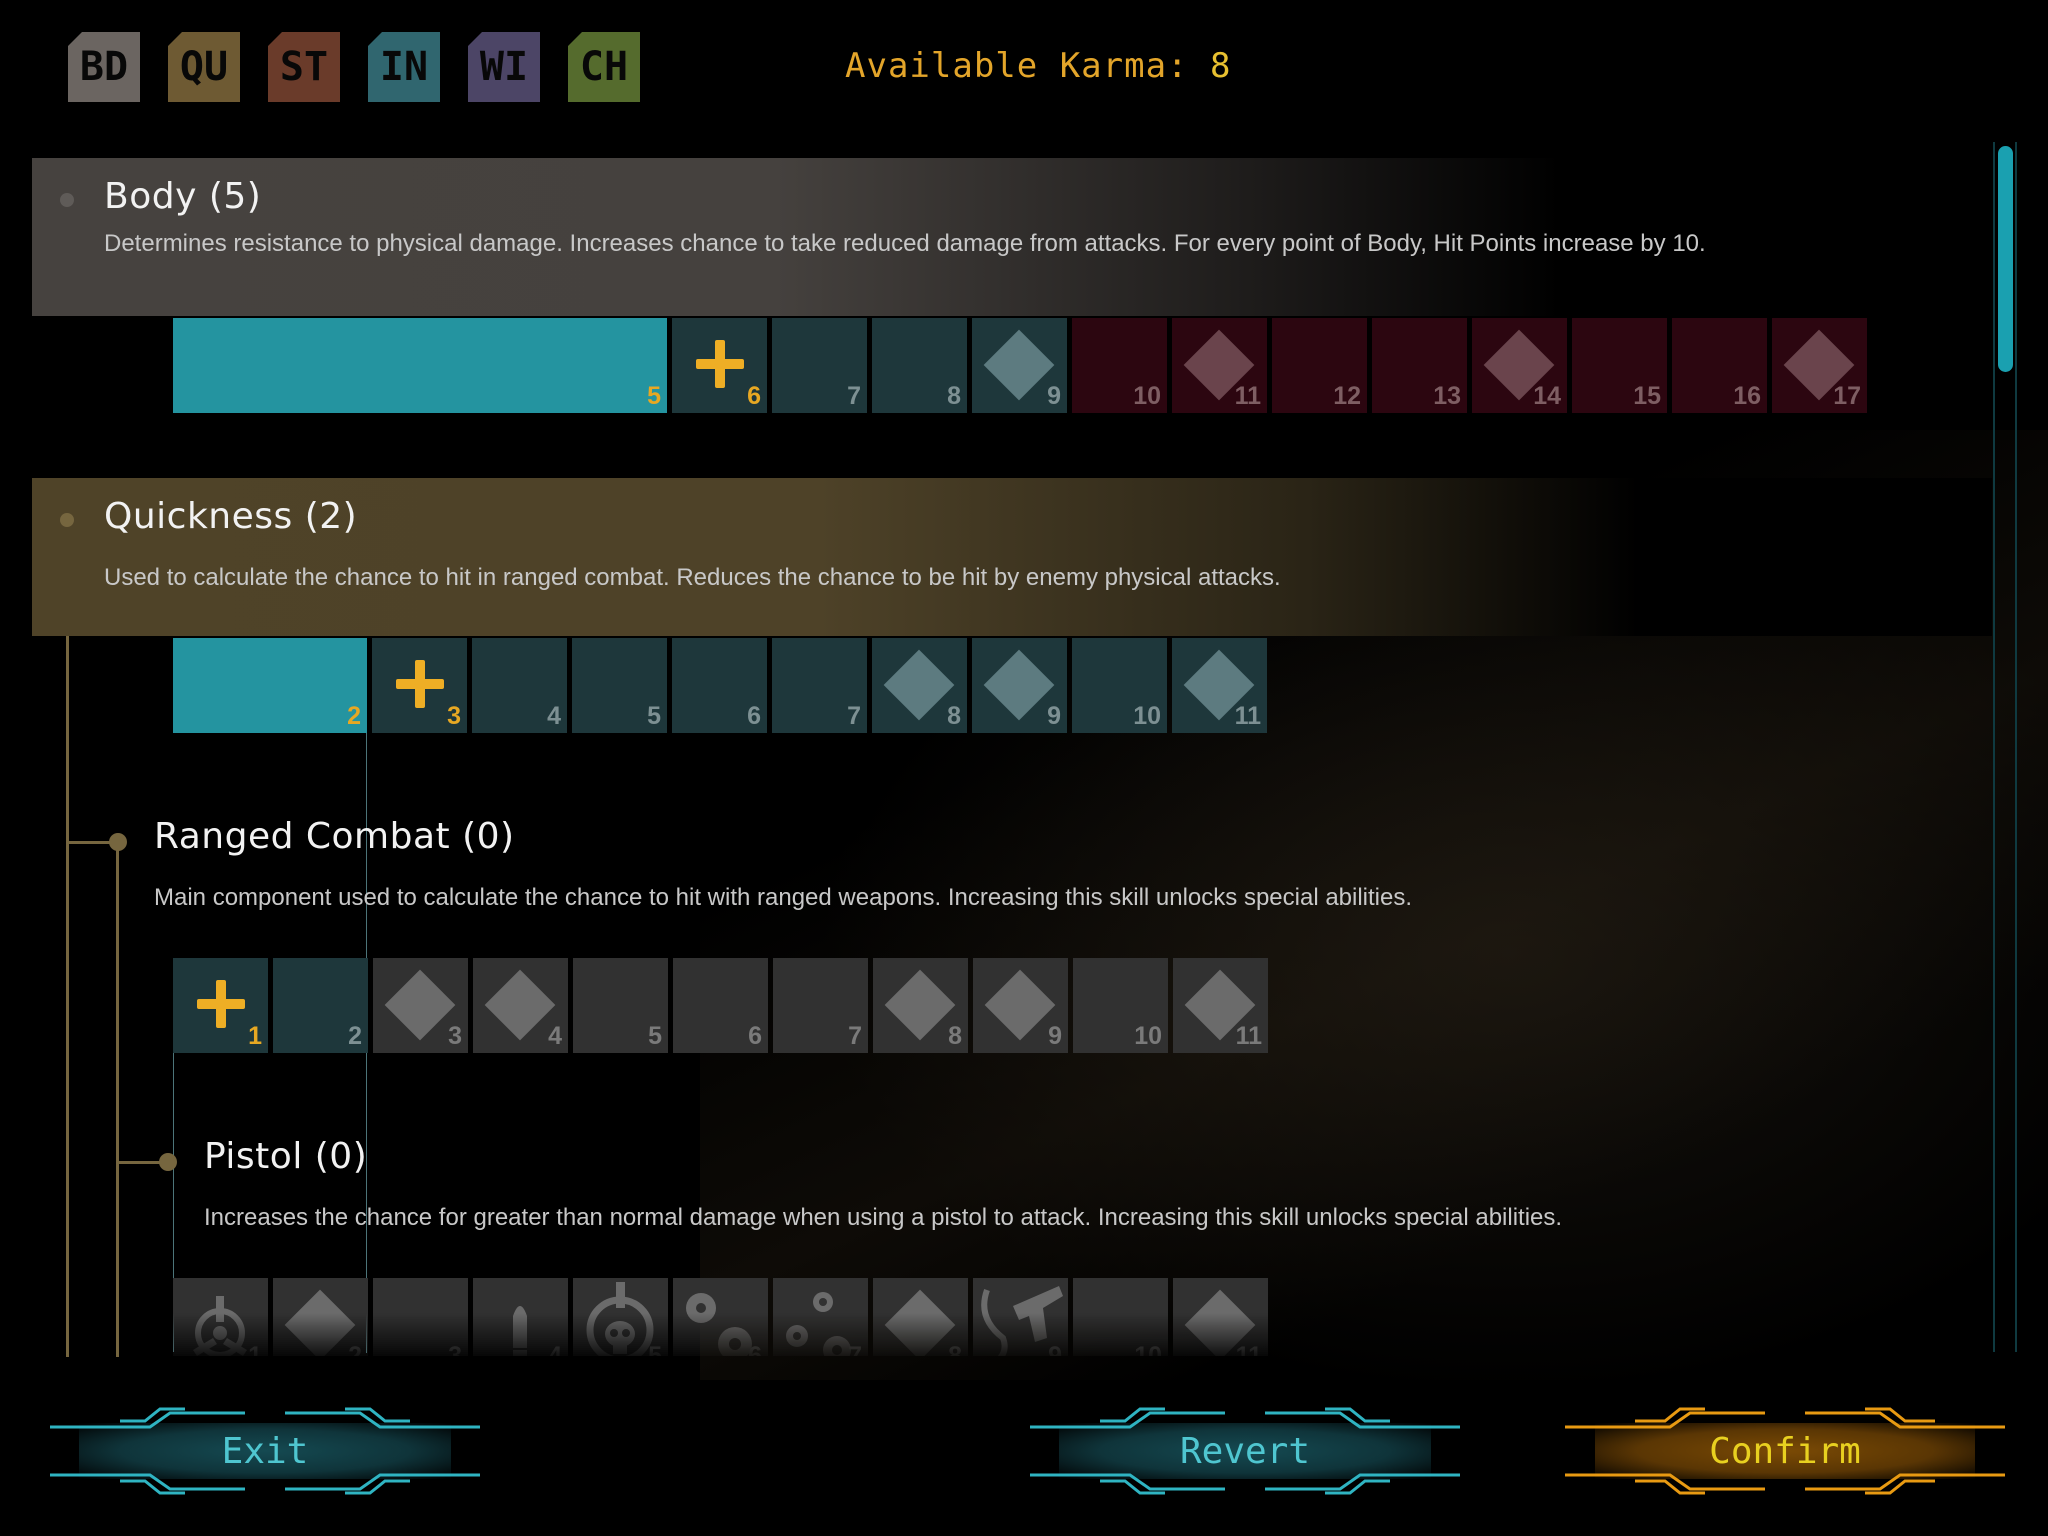 Image resolution: width=2048 pixels, height=1536 pixels. I want to click on pistol-level-cell: 1, so click(220, 1317).